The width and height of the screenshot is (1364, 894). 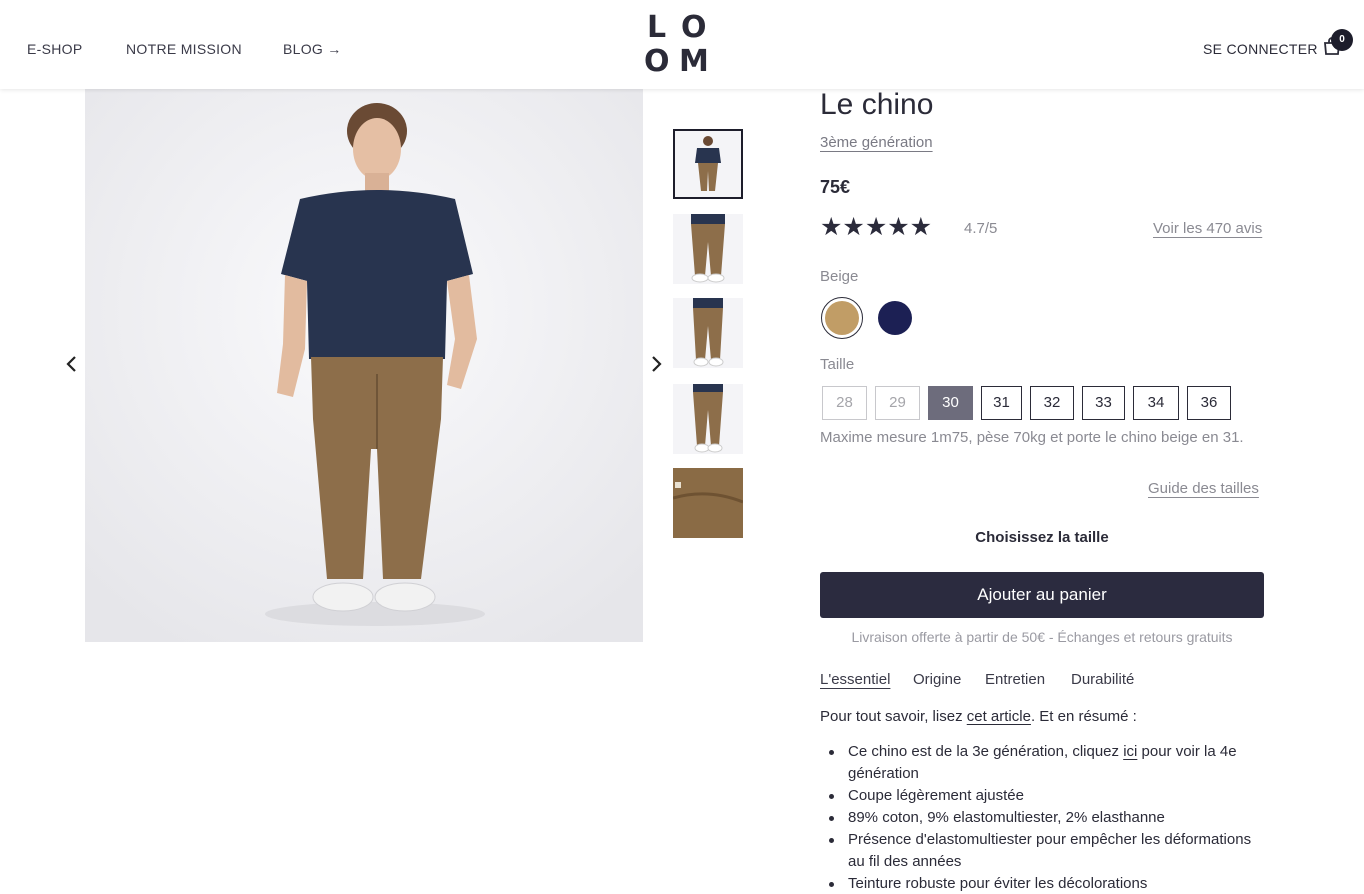 I want to click on size-option: 32, so click(x=1052, y=403).